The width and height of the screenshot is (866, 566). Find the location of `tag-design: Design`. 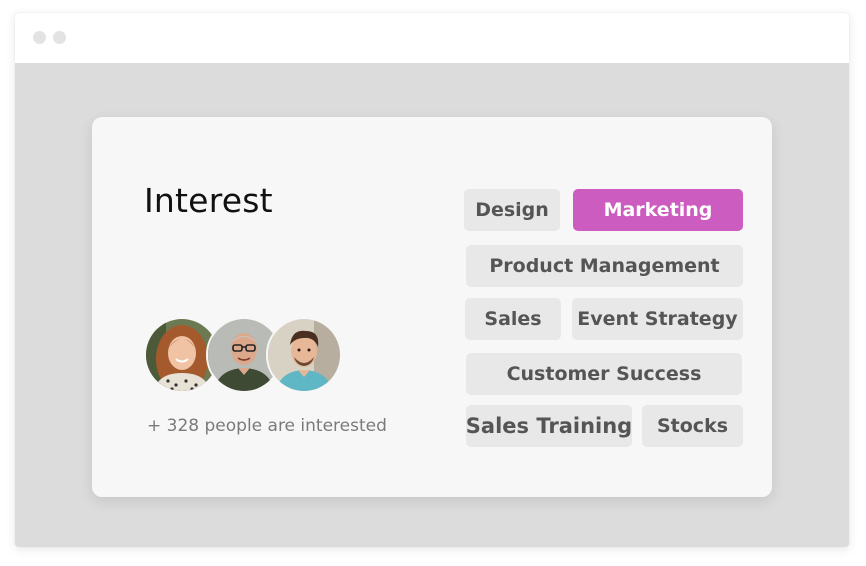

tag-design: Design is located at coordinates (512, 210).